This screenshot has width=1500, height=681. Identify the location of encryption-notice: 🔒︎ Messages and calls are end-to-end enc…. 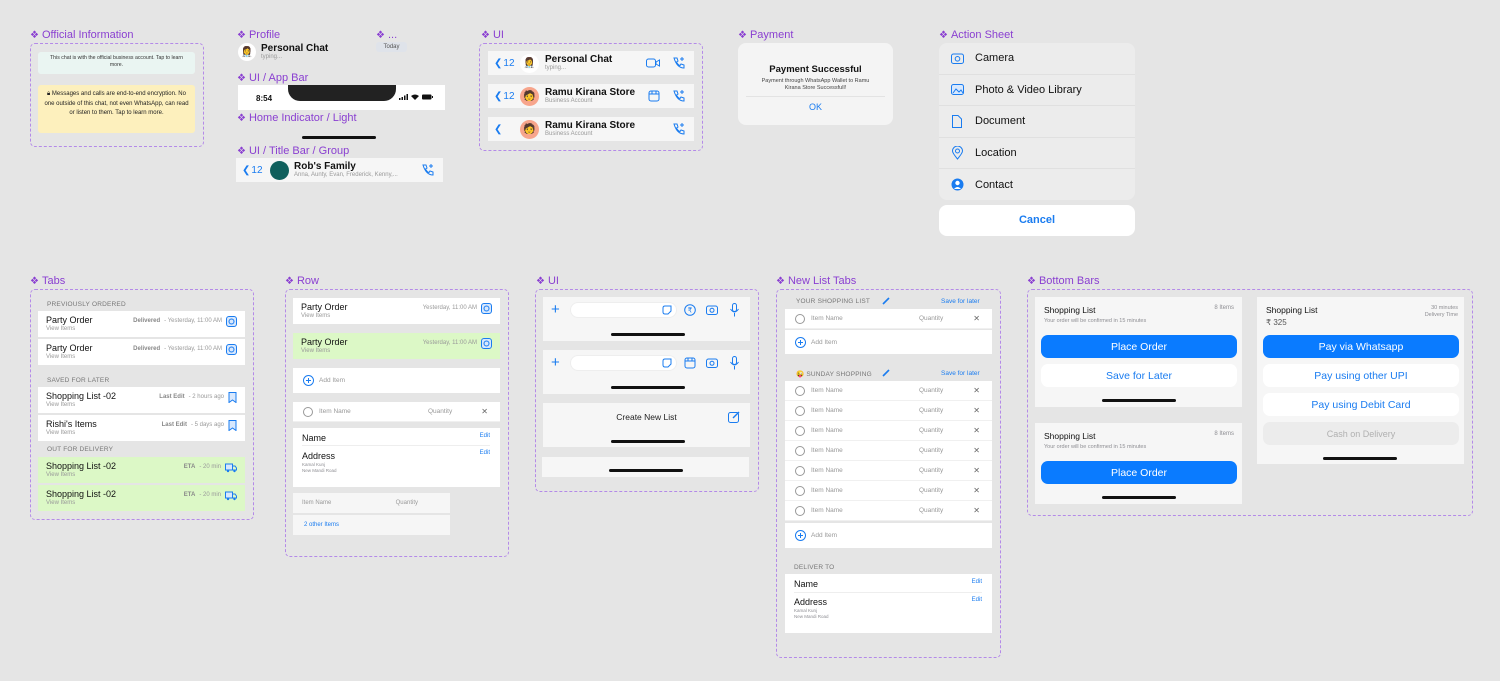
(116, 109).